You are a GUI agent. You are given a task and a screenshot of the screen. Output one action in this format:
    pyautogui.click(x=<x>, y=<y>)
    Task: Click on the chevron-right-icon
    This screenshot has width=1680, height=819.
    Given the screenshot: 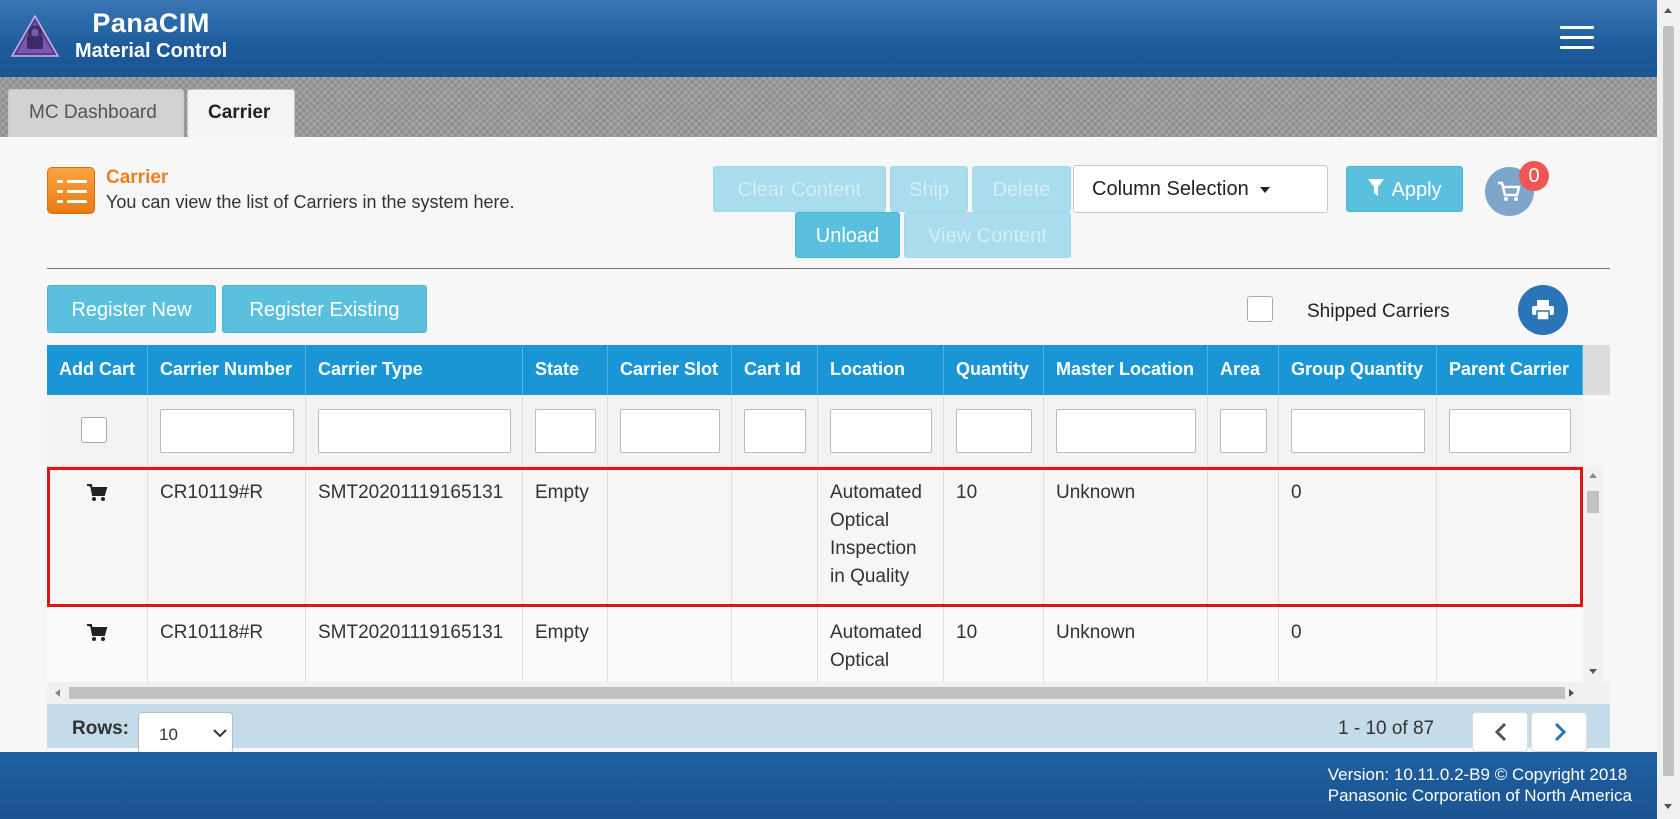 What is the action you would take?
    pyautogui.click(x=1560, y=732)
    